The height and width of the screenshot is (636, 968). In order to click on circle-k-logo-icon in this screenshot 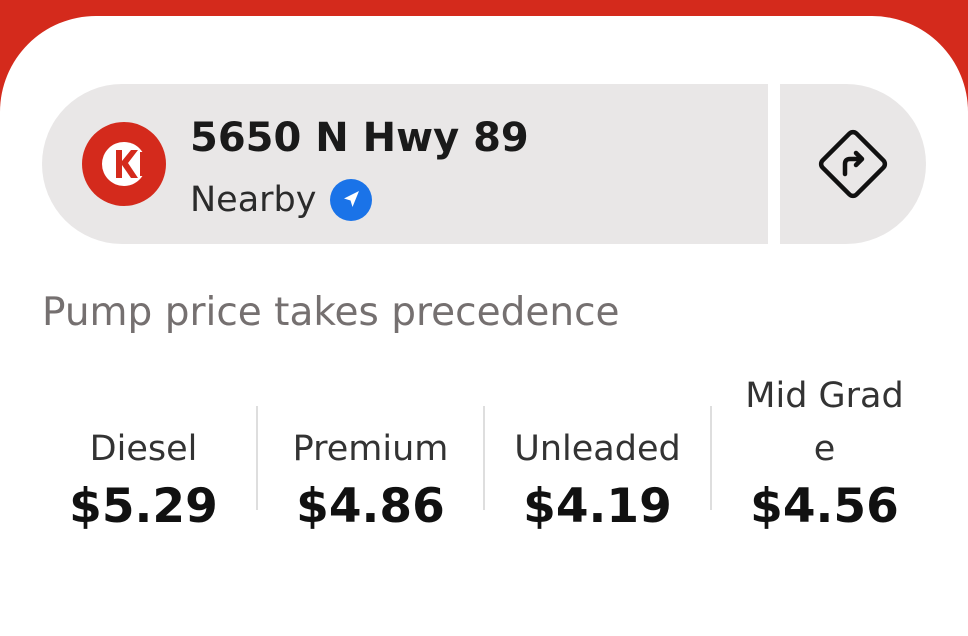, I will do `click(124, 164)`.